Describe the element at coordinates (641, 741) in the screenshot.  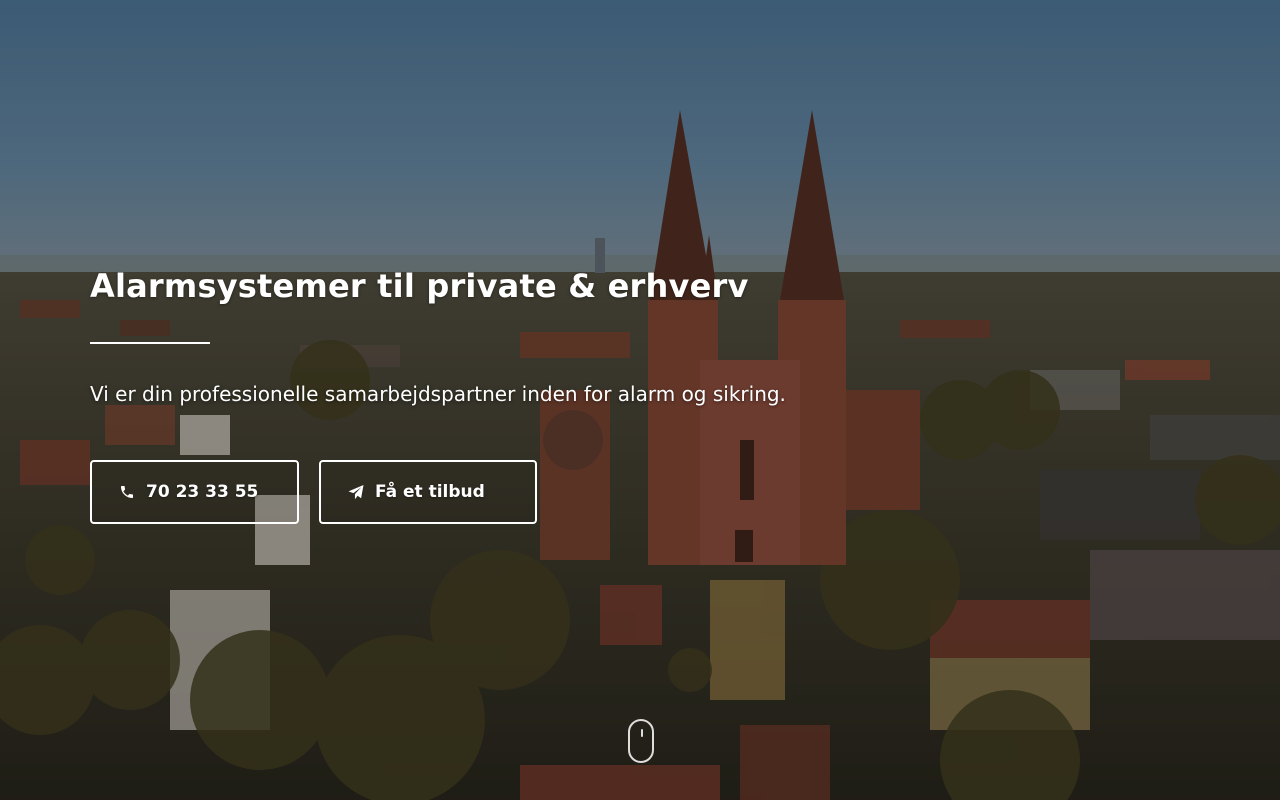
I see `mouse-scroll-icon` at that location.